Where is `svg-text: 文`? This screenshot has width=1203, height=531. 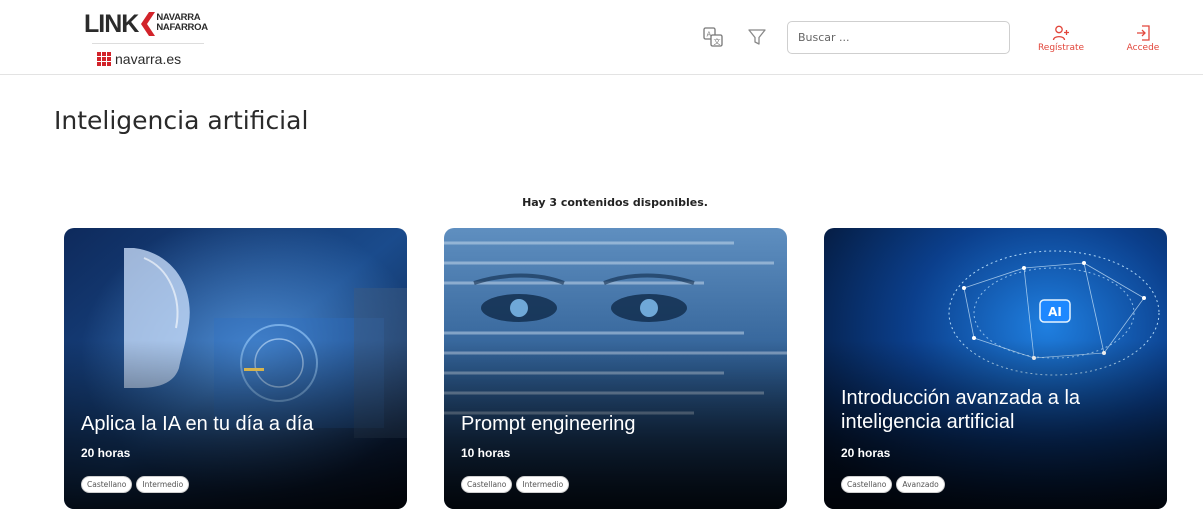
svg-text: 文 is located at coordinates (717, 41).